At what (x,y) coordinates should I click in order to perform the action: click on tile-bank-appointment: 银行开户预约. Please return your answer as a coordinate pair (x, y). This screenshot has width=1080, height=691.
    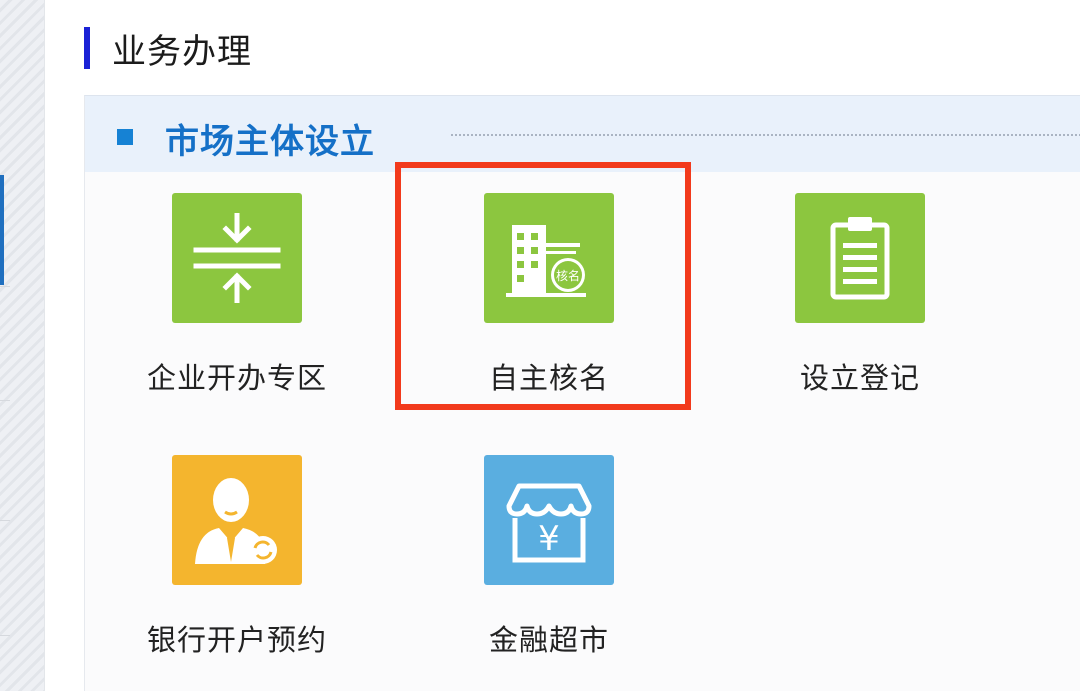
    Looking at the image, I should click on (237, 565).